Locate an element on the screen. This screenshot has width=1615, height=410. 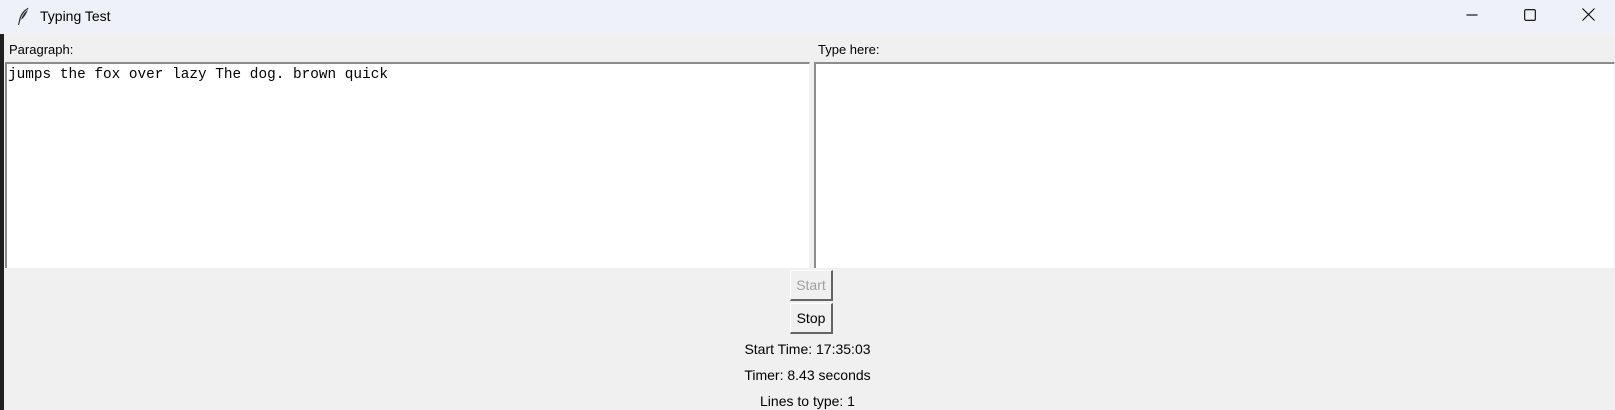
minimize-button is located at coordinates (1472, 17).